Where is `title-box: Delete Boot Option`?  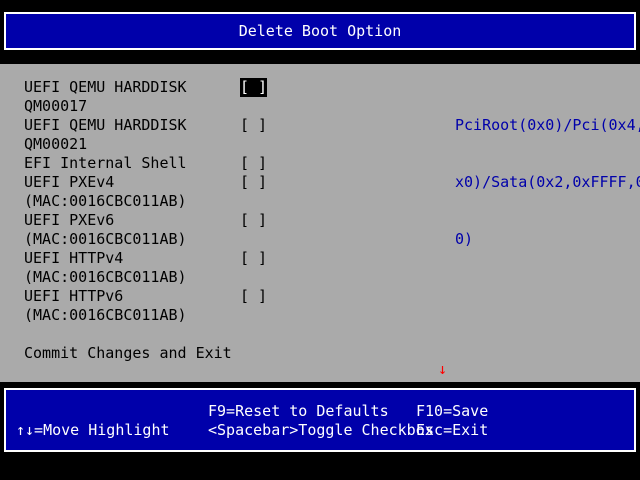
title-box: Delete Boot Option is located at coordinates (320, 31).